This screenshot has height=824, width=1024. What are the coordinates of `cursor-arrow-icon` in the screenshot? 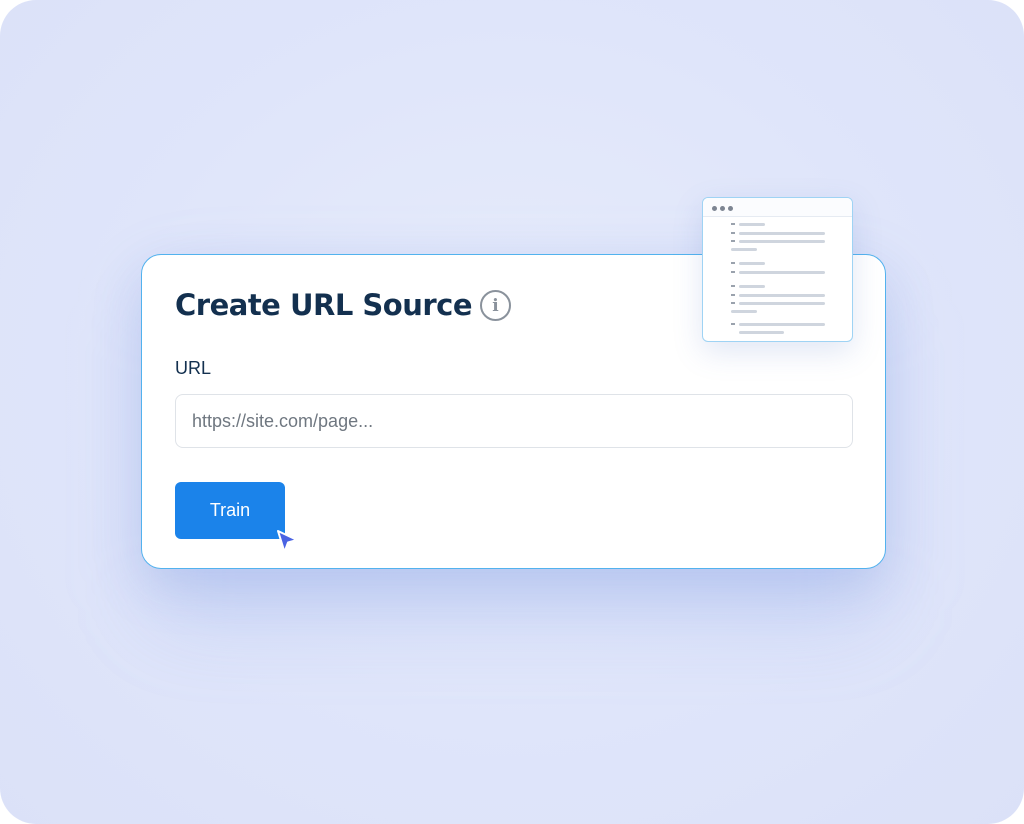 It's located at (287, 541).